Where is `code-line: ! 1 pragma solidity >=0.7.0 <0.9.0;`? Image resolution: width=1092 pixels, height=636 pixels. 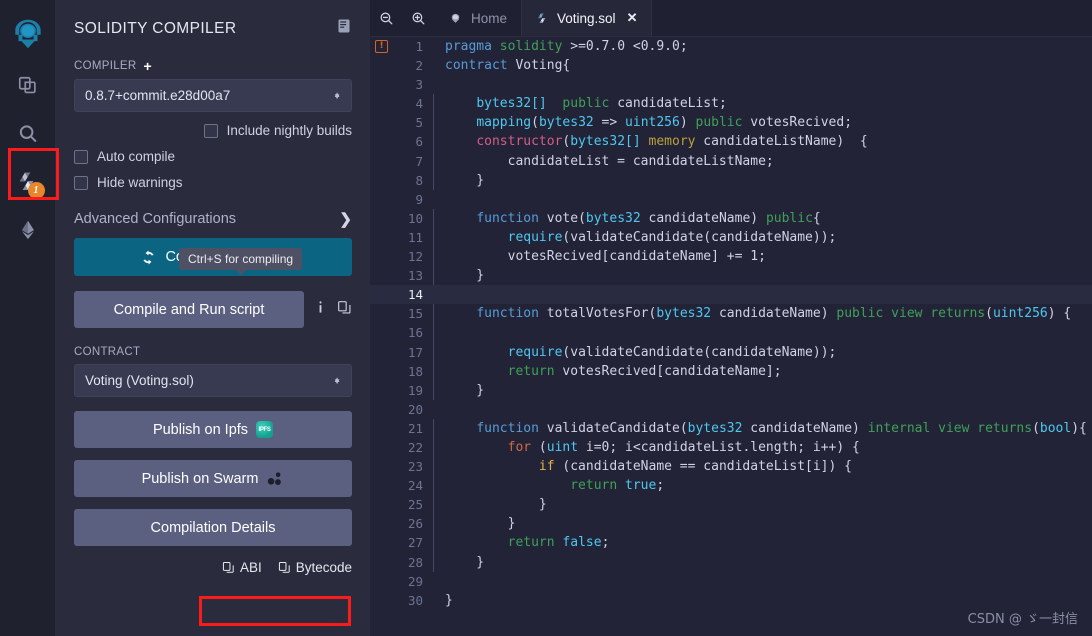
code-line: ! 1 pragma solidity >=0.7.0 <0.9.0; is located at coordinates (731, 46).